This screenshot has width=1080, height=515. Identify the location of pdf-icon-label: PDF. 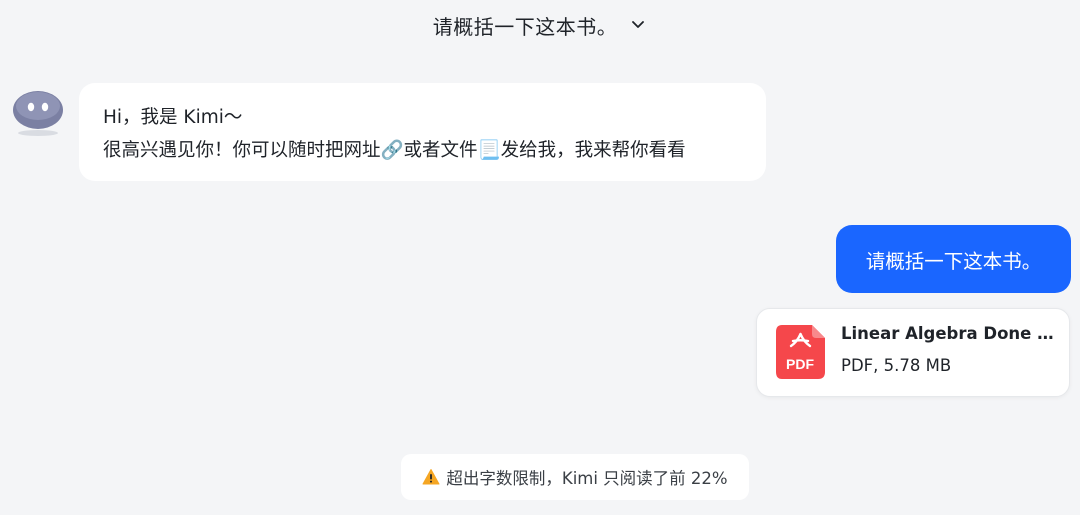
(800, 364).